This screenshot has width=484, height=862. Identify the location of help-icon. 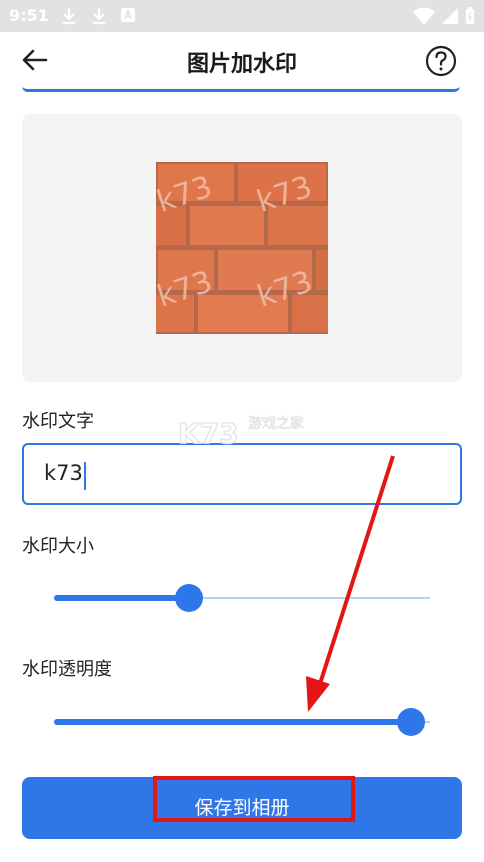
(441, 61).